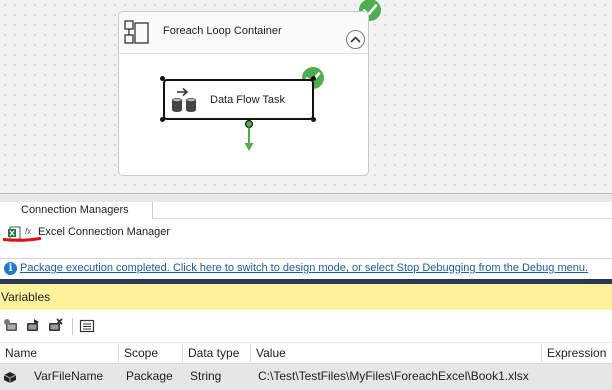  Describe the element at coordinates (306, 326) in the screenshot. I see `variables-toolbar` at that location.